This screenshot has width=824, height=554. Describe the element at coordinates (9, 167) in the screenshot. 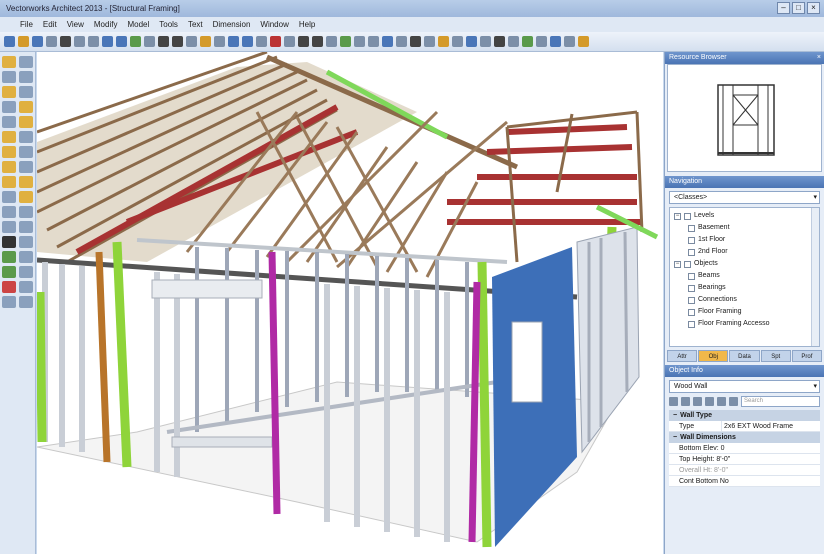

I see `column-tool-icon` at that location.